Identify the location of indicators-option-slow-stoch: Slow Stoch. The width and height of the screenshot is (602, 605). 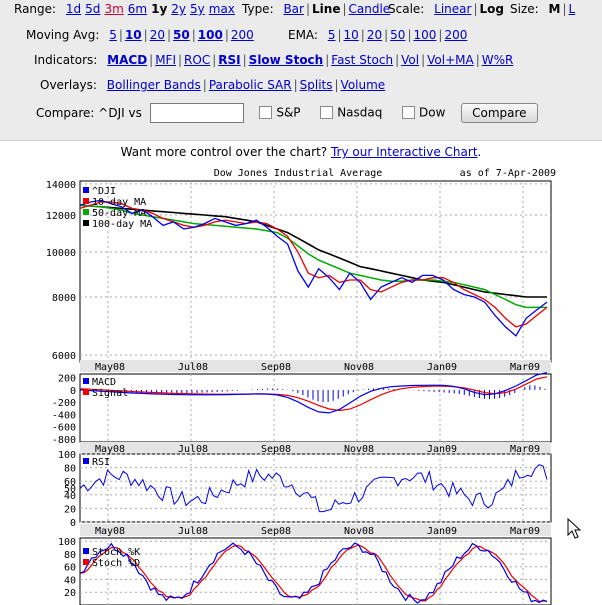
(286, 60).